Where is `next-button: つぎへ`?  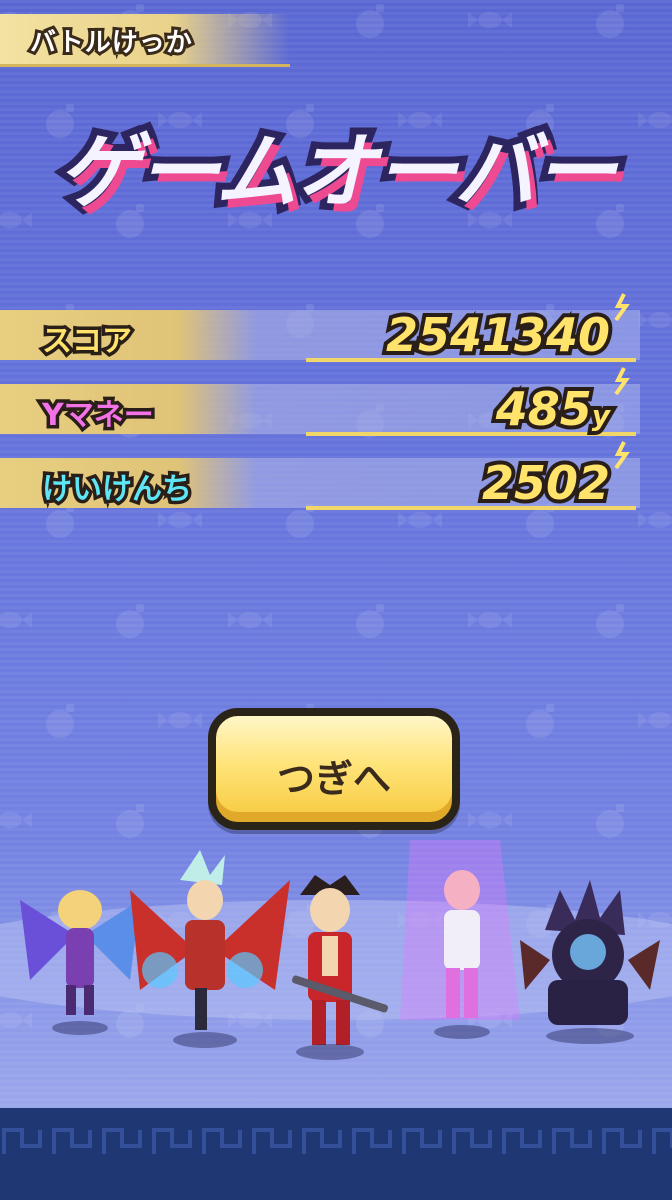
next-button: つぎへ is located at coordinates (334, 769).